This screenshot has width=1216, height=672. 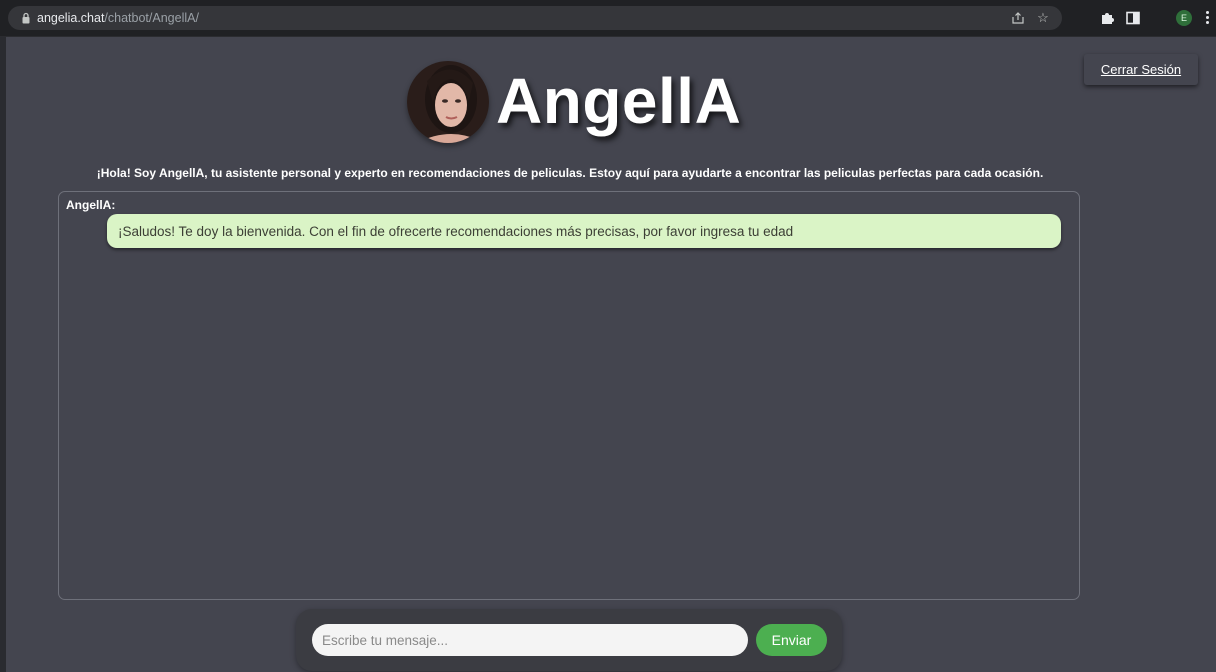 I want to click on browser-toolbar: angelia.chat/chatbot/AngellA/ ☆ E, so click(x=608, y=18).